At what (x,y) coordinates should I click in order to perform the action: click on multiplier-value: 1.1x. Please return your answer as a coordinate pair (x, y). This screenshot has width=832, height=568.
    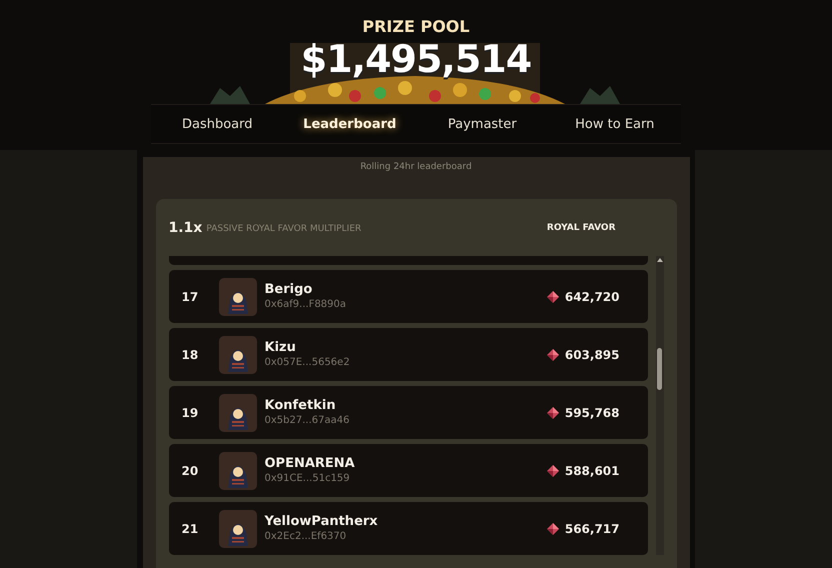
    Looking at the image, I should click on (185, 228).